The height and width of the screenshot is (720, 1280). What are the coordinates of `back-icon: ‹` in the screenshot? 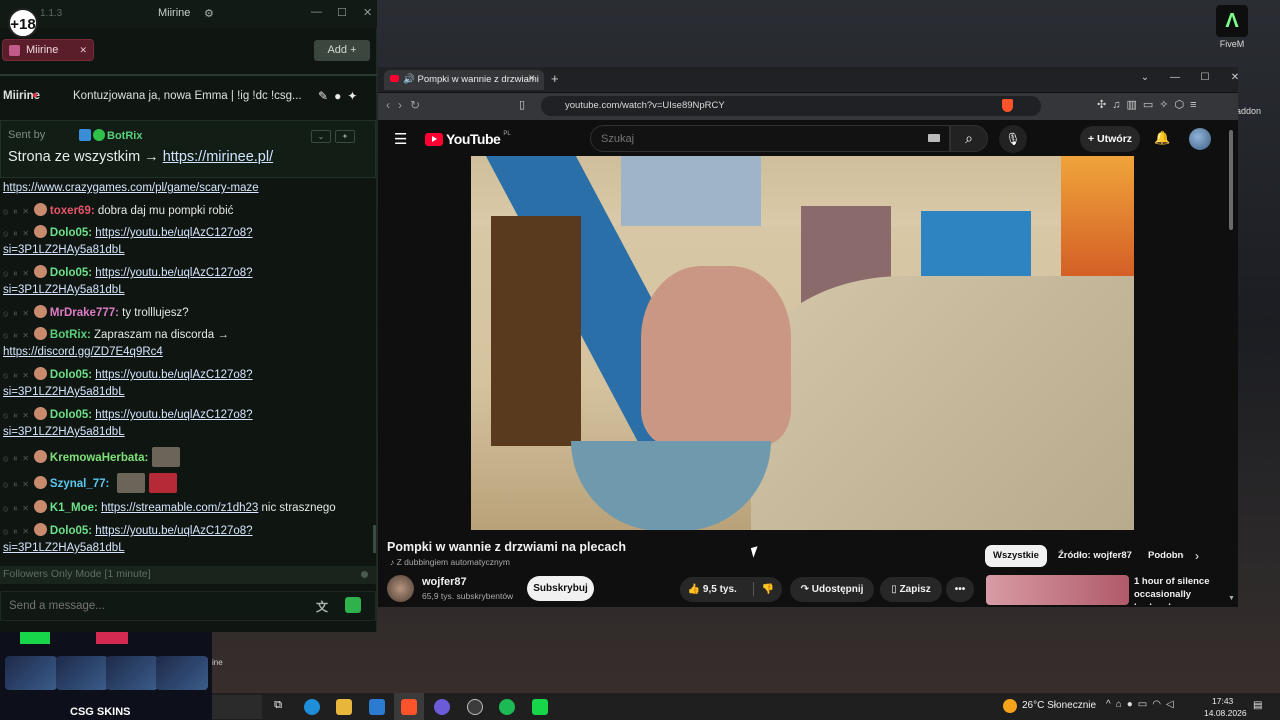 It's located at (392, 105).